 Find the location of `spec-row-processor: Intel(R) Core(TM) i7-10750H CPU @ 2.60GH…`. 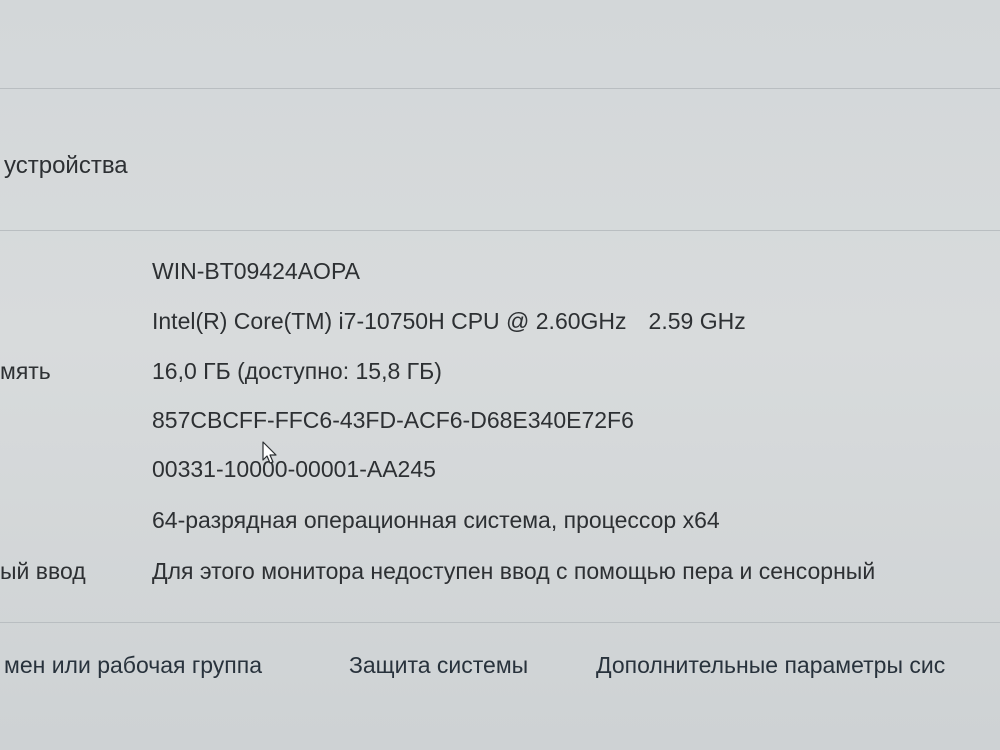

spec-row-processor: Intel(R) Core(TM) i7-10750H CPU @ 2.60GH… is located at coordinates (500, 328).